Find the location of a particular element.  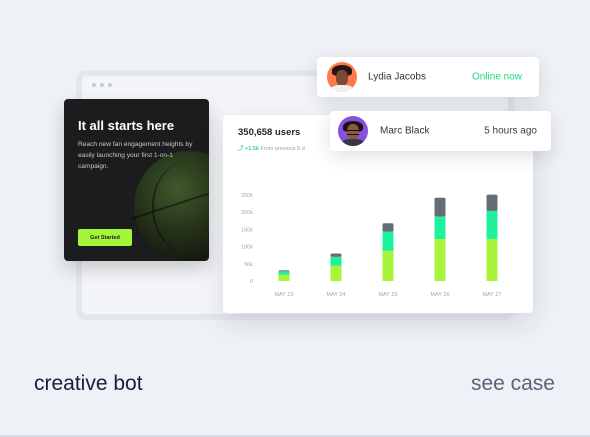

y-tick-label: 150k is located at coordinates (247, 230).